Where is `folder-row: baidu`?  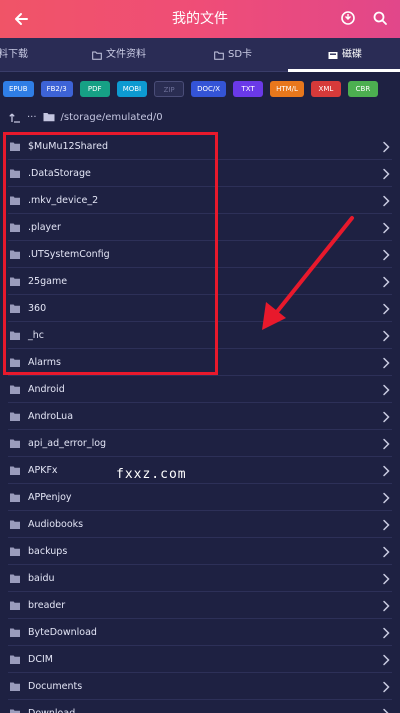
folder-row: baidu is located at coordinates (200, 578).